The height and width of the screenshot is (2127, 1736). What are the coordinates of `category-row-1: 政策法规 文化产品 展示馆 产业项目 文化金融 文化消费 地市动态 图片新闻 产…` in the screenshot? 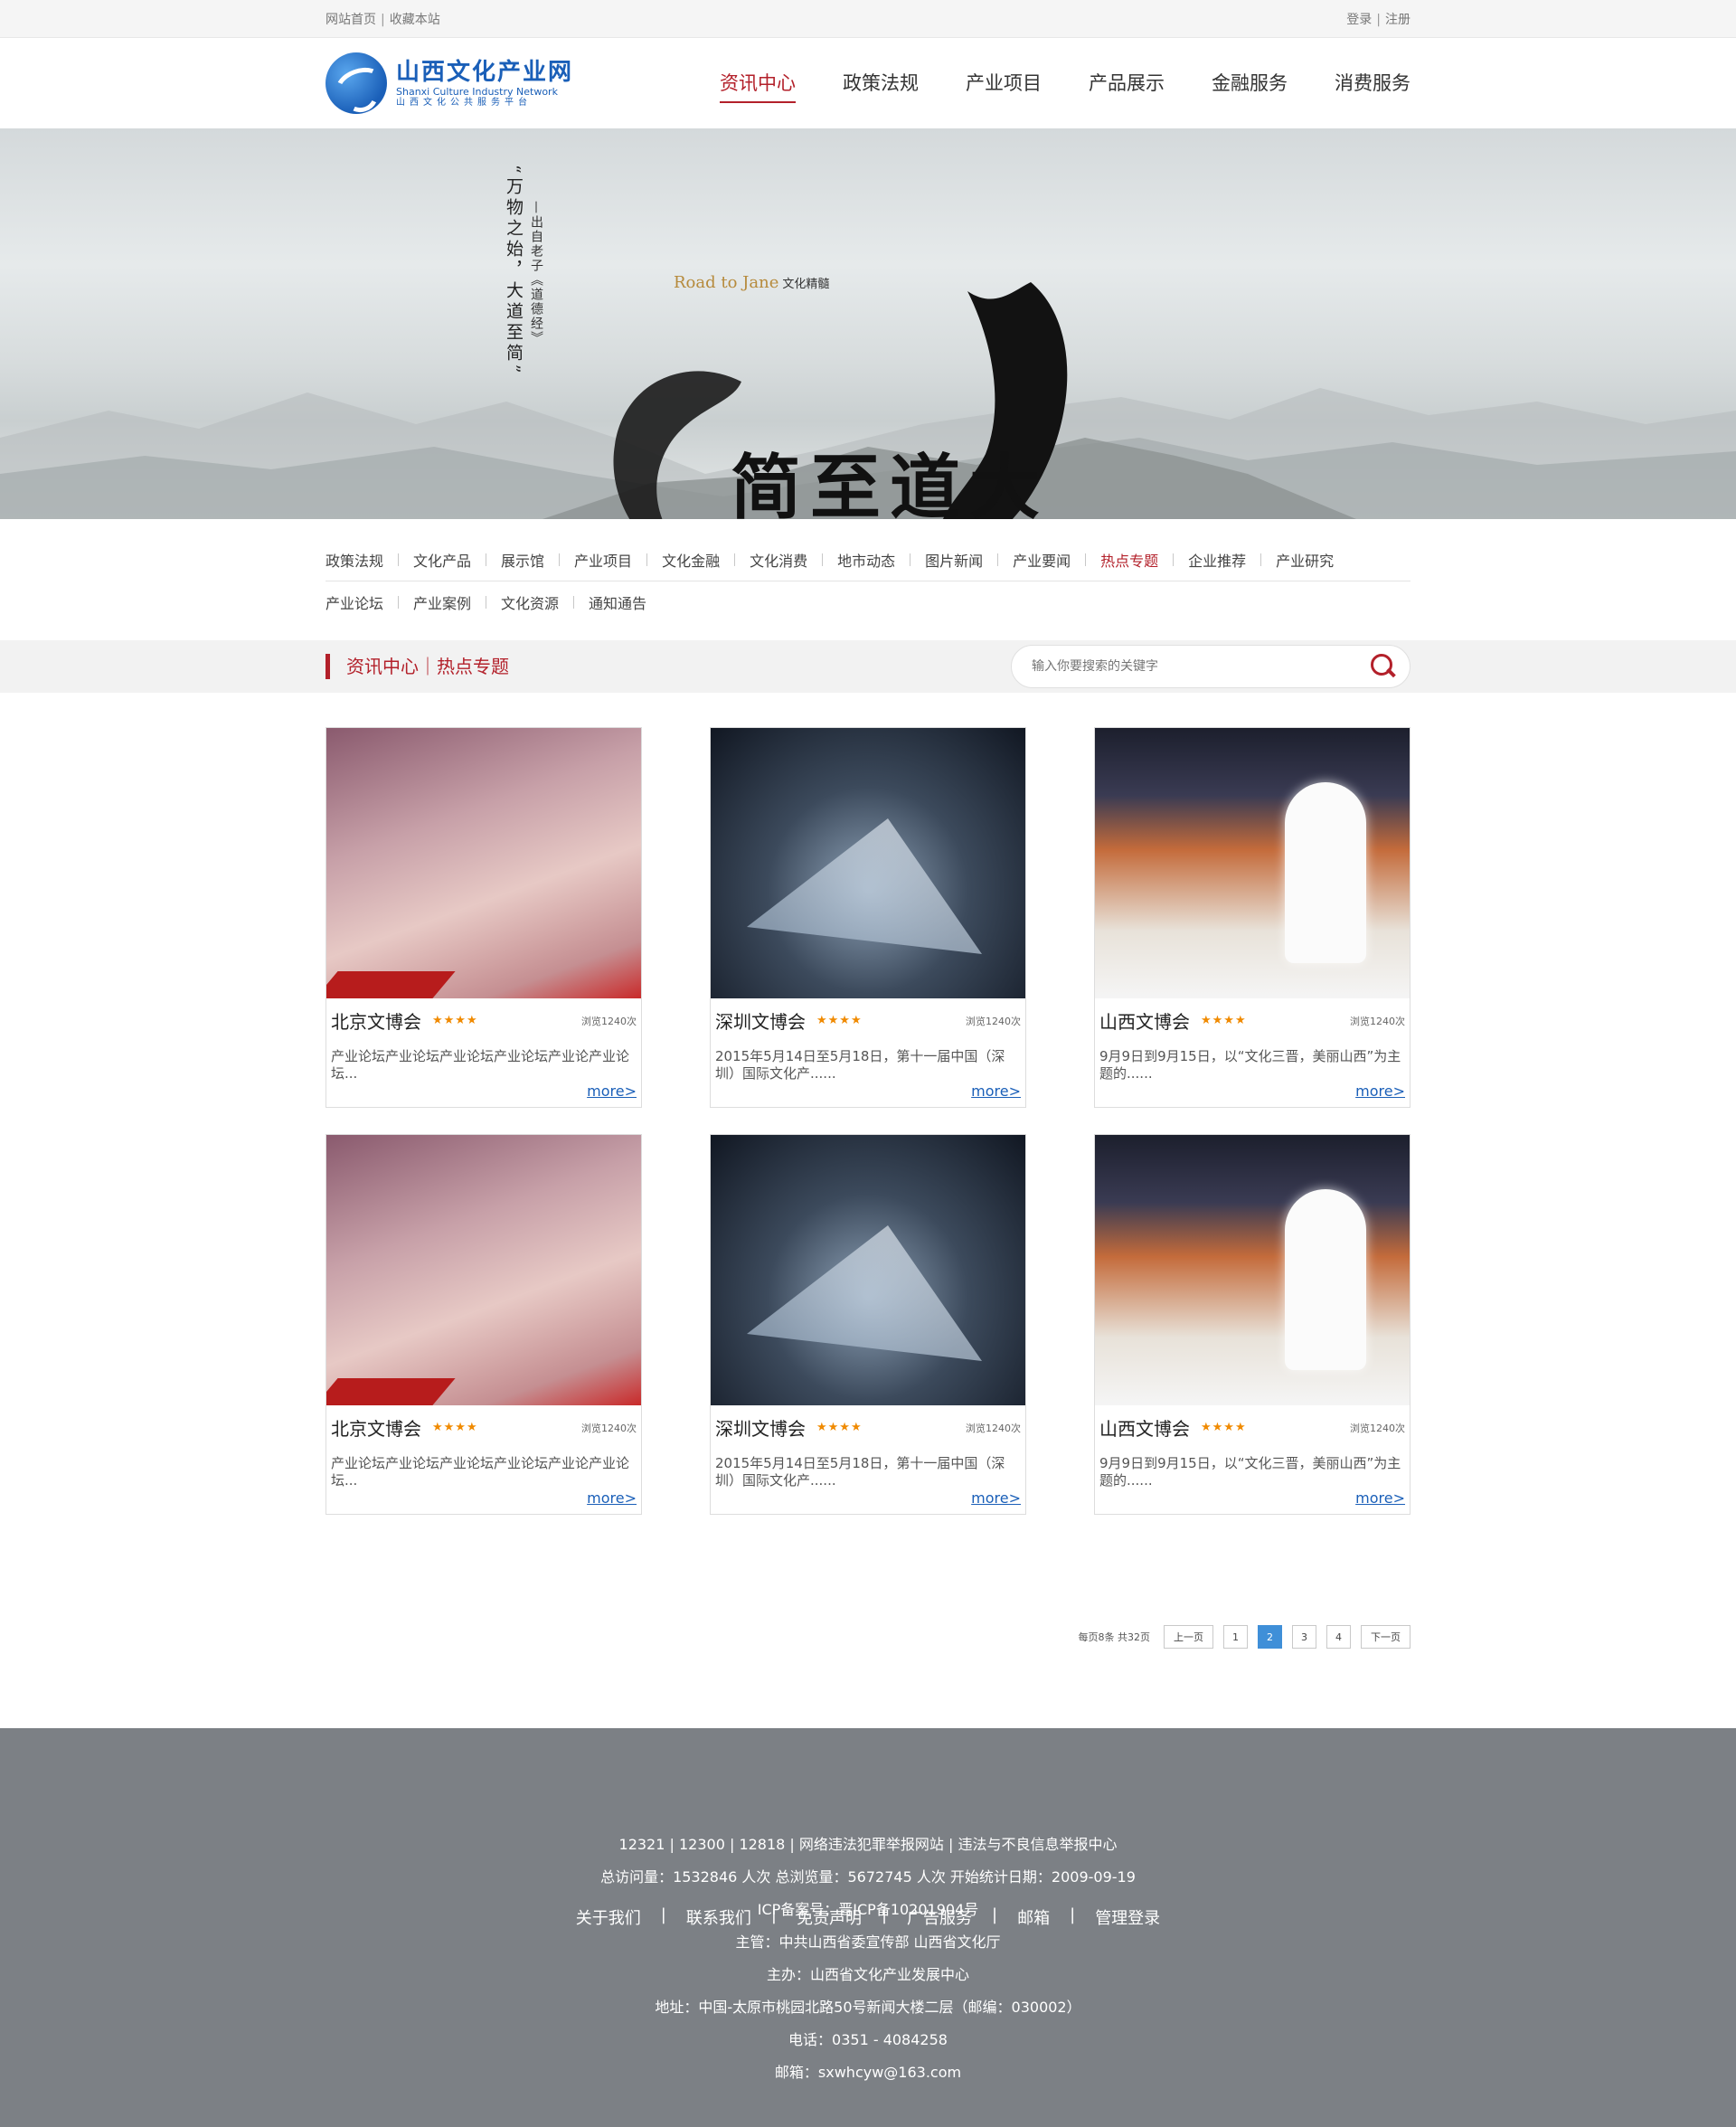 It's located at (868, 560).